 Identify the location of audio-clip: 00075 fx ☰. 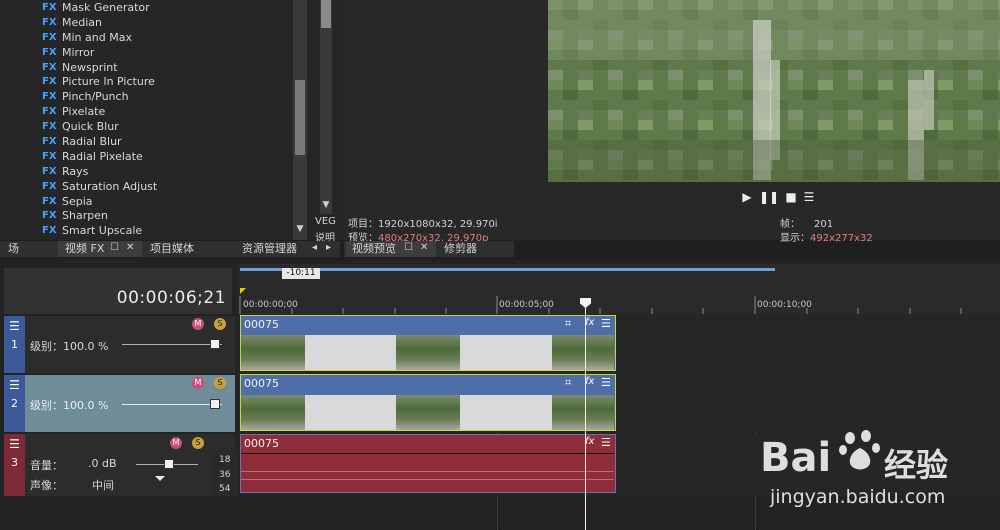
(428, 463).